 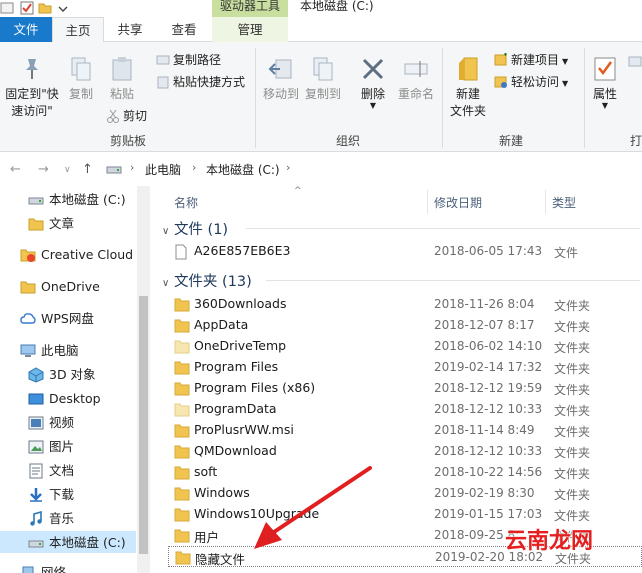 What do you see at coordinates (28, 569) in the screenshot?
I see `network-icon` at bounding box center [28, 569].